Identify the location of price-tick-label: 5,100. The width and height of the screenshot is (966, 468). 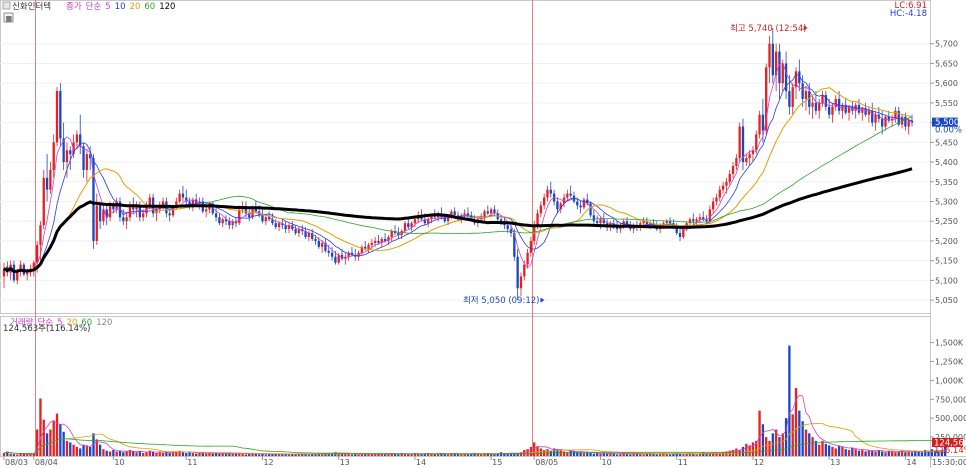
(946, 280).